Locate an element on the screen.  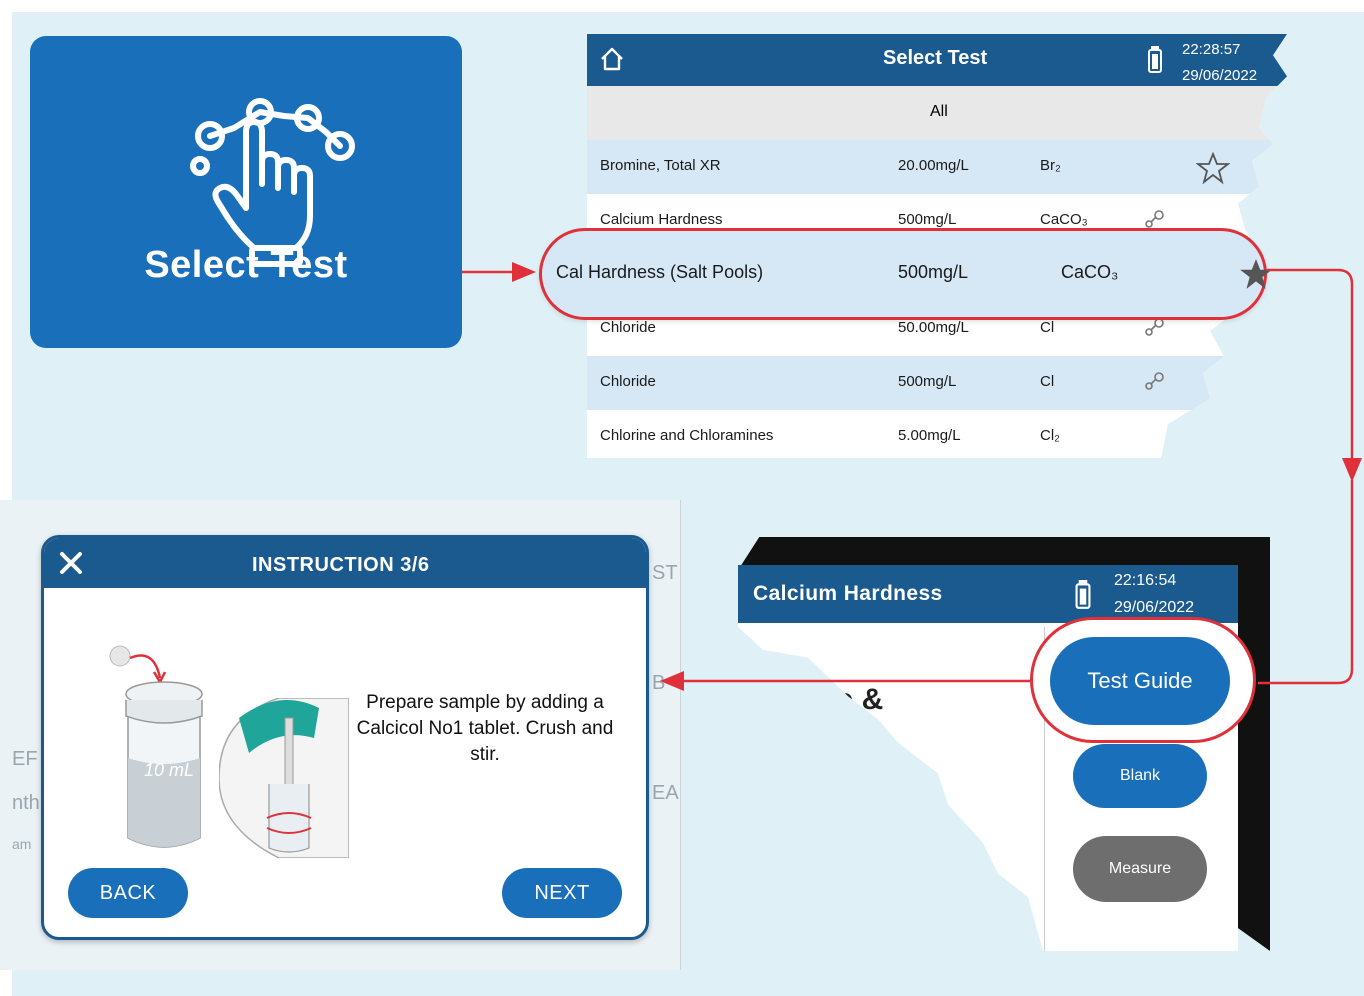
test-name: Chlorine and Chloramines is located at coordinates (687, 435).